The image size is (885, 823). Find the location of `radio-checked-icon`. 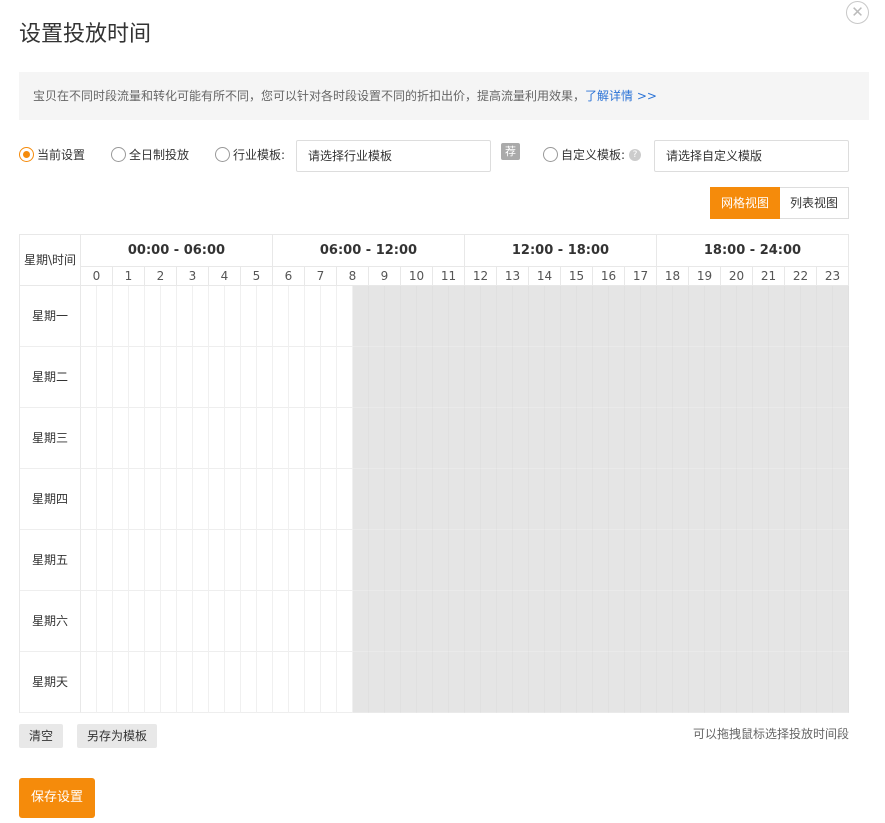

radio-checked-icon is located at coordinates (26, 154).